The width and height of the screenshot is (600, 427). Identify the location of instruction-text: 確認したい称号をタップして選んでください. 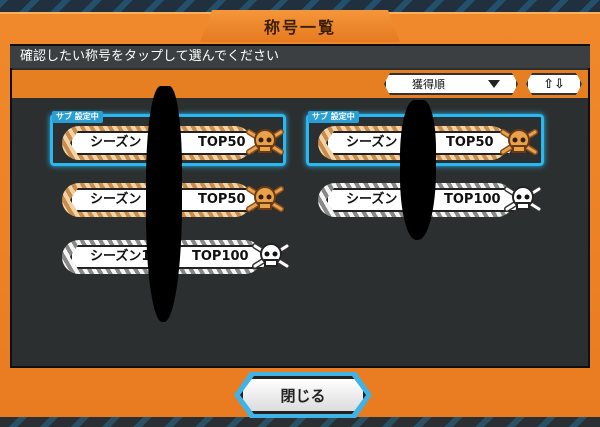
(300, 57).